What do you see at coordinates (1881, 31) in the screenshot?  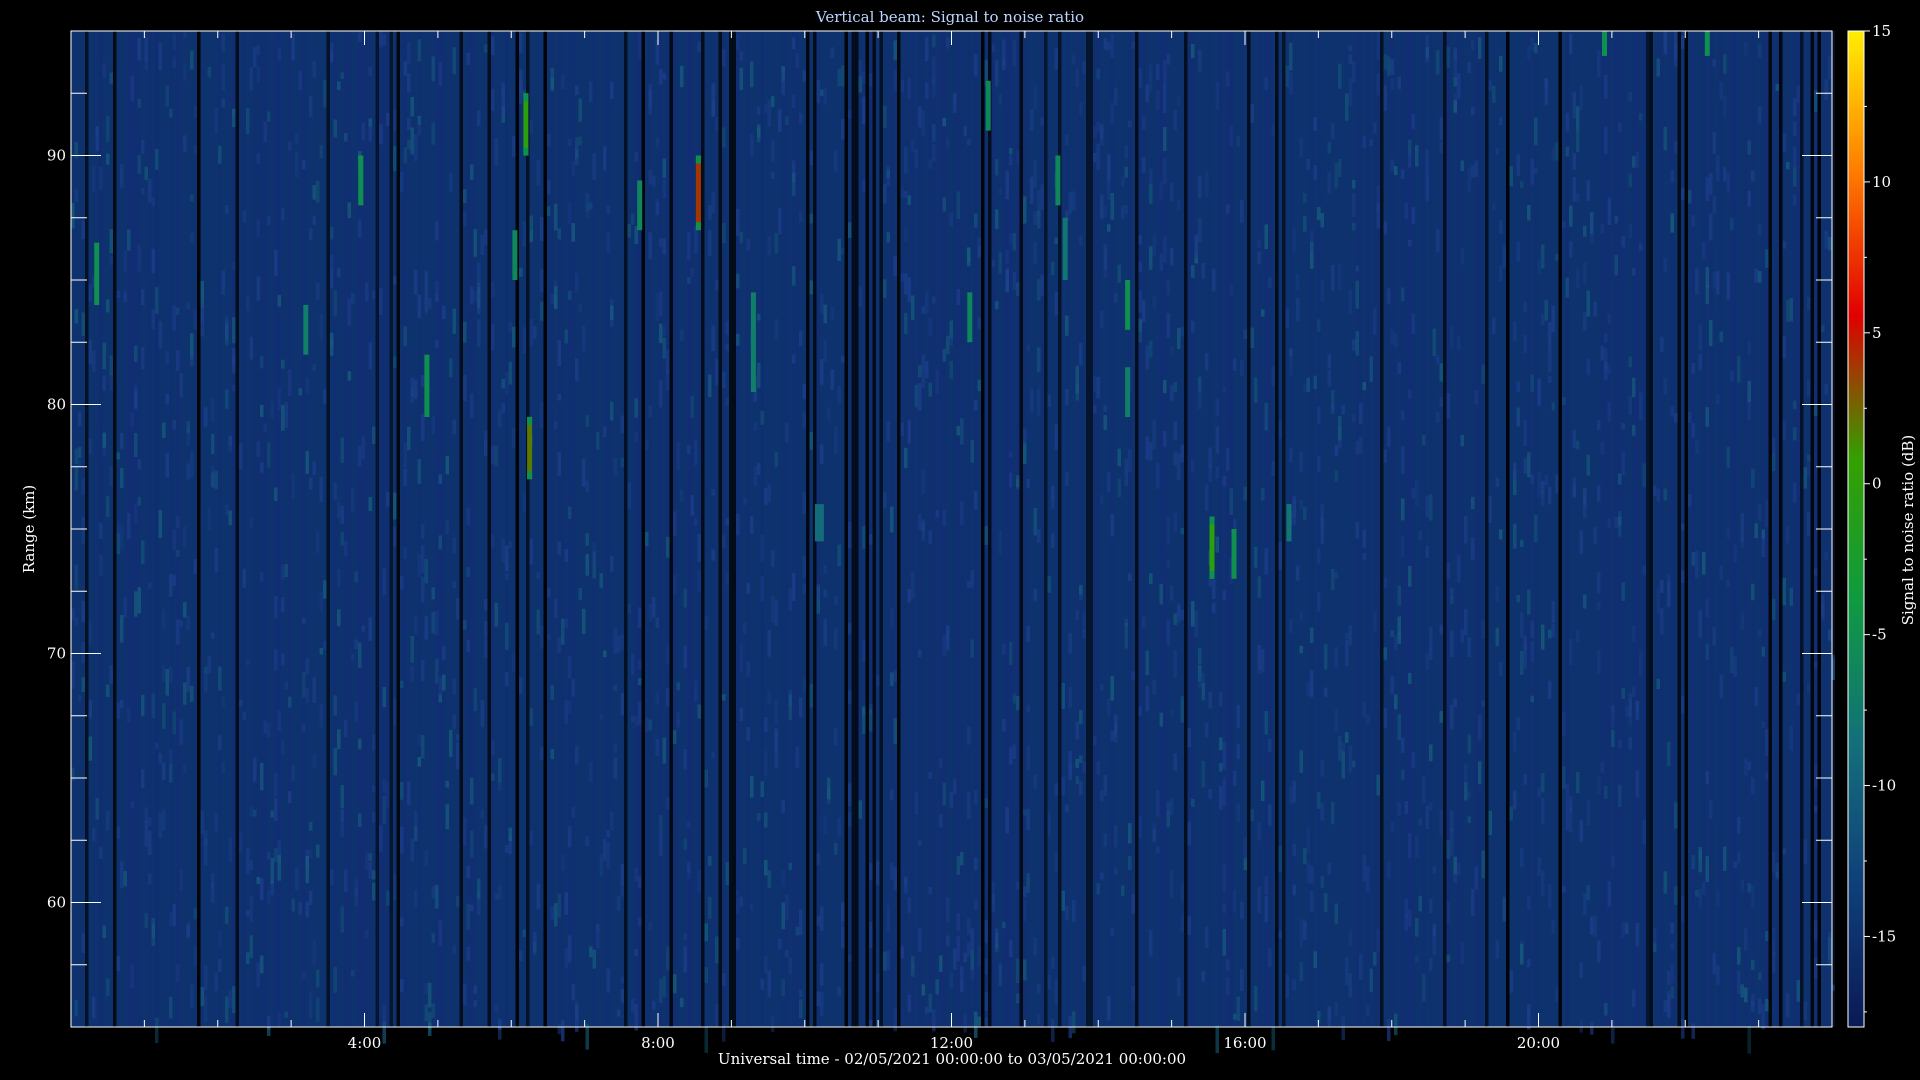 I see `colorbar-tick-label: 15` at bounding box center [1881, 31].